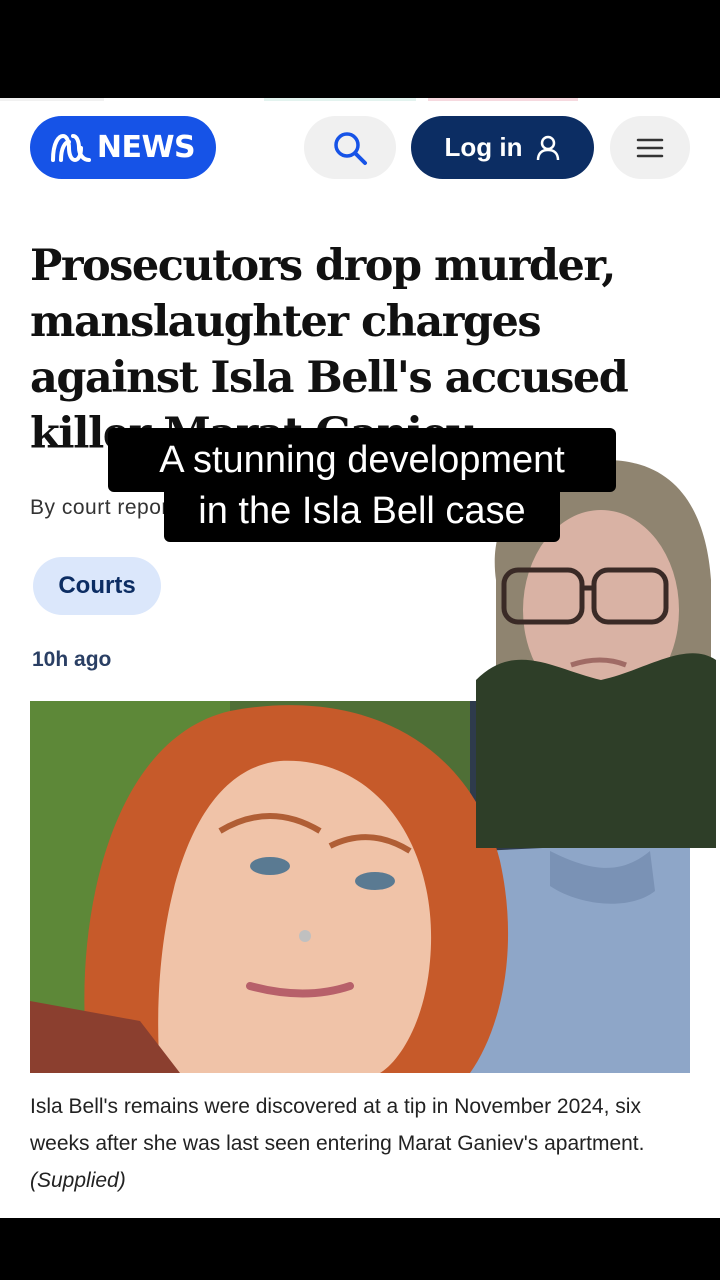 This screenshot has width=720, height=1280. I want to click on abc-news-logo: NEWS, so click(123, 147).